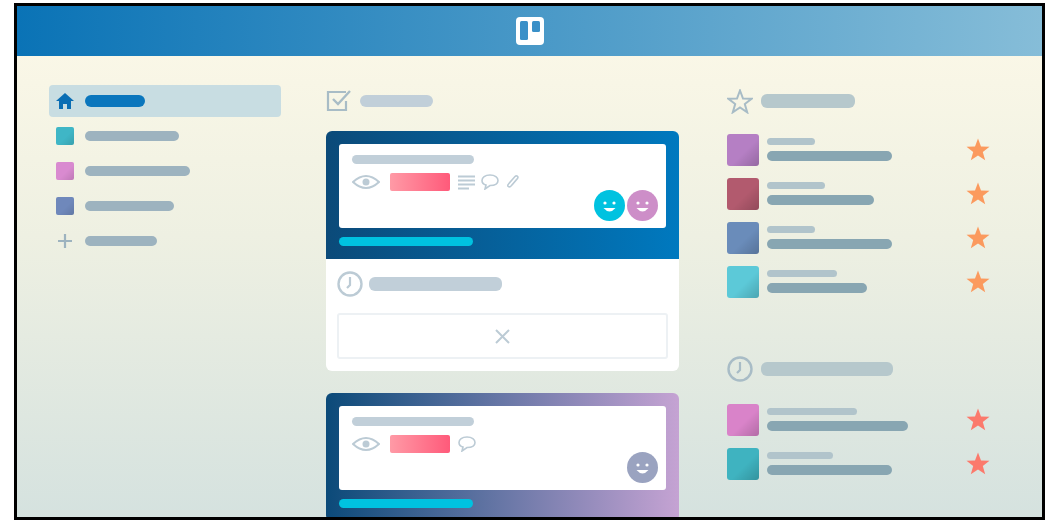 This screenshot has height=523, width=1050. What do you see at coordinates (466, 182) in the screenshot?
I see `lines-icon` at bounding box center [466, 182].